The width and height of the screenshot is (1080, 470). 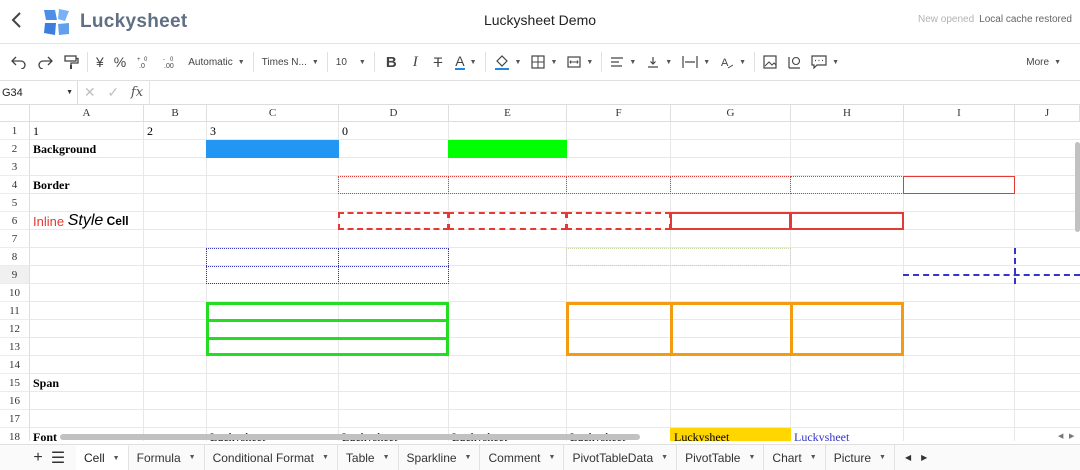 What do you see at coordinates (79, 221) in the screenshot?
I see `cell-a6: Inline Style Cell` at bounding box center [79, 221].